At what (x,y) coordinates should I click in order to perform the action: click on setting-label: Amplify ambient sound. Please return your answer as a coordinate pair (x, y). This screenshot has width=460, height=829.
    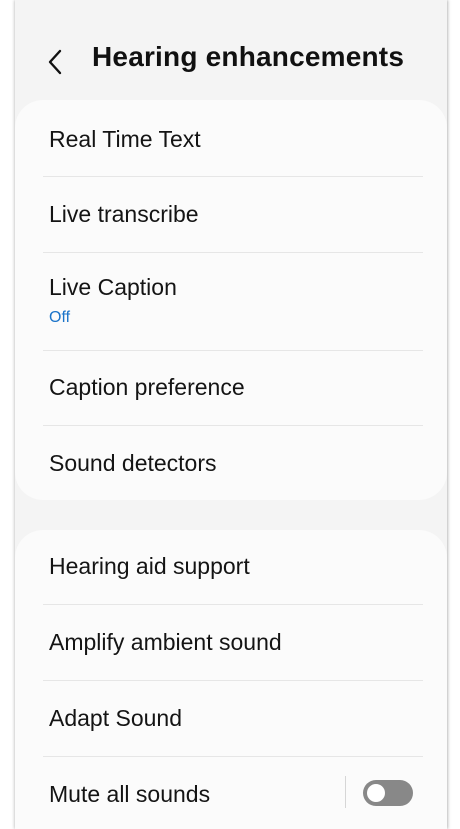
    Looking at the image, I should click on (165, 642).